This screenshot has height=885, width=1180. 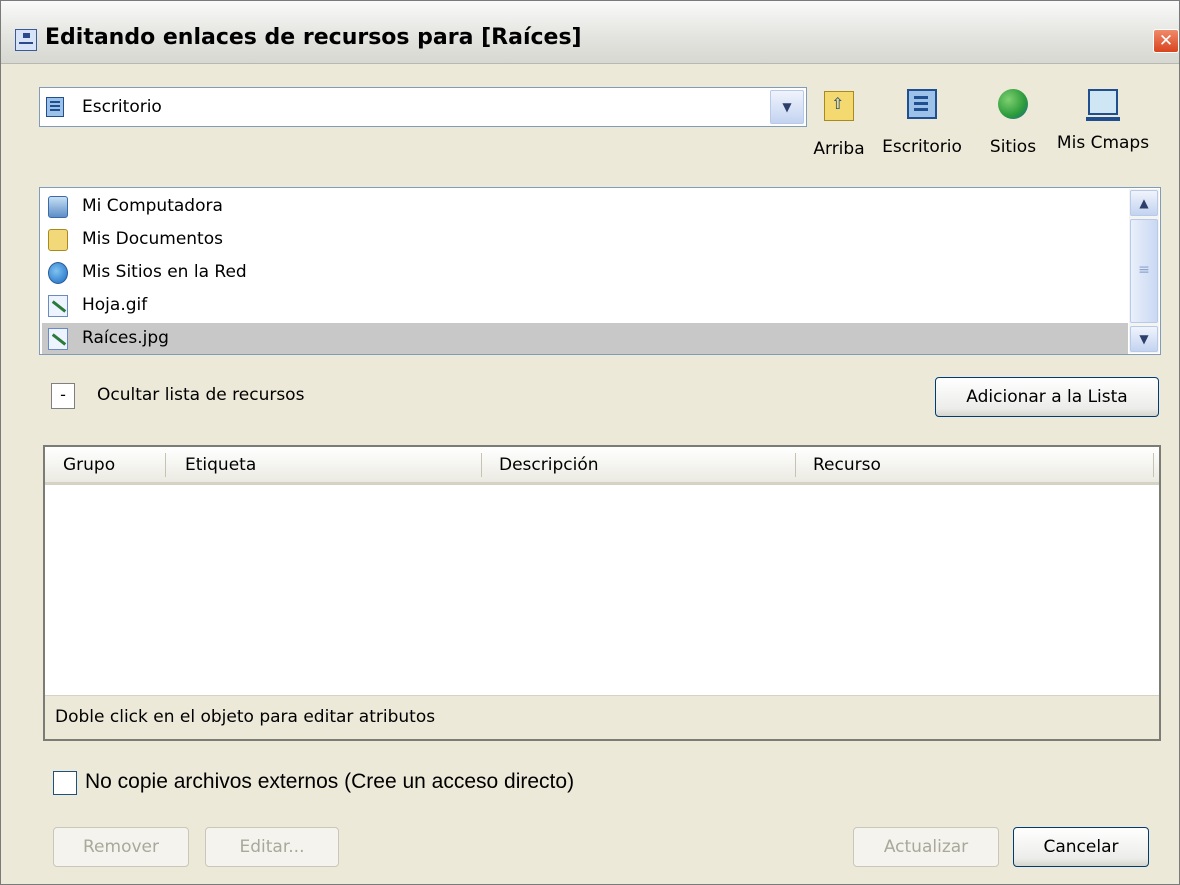 What do you see at coordinates (58, 240) in the screenshot?
I see `documents-folder-icon` at bounding box center [58, 240].